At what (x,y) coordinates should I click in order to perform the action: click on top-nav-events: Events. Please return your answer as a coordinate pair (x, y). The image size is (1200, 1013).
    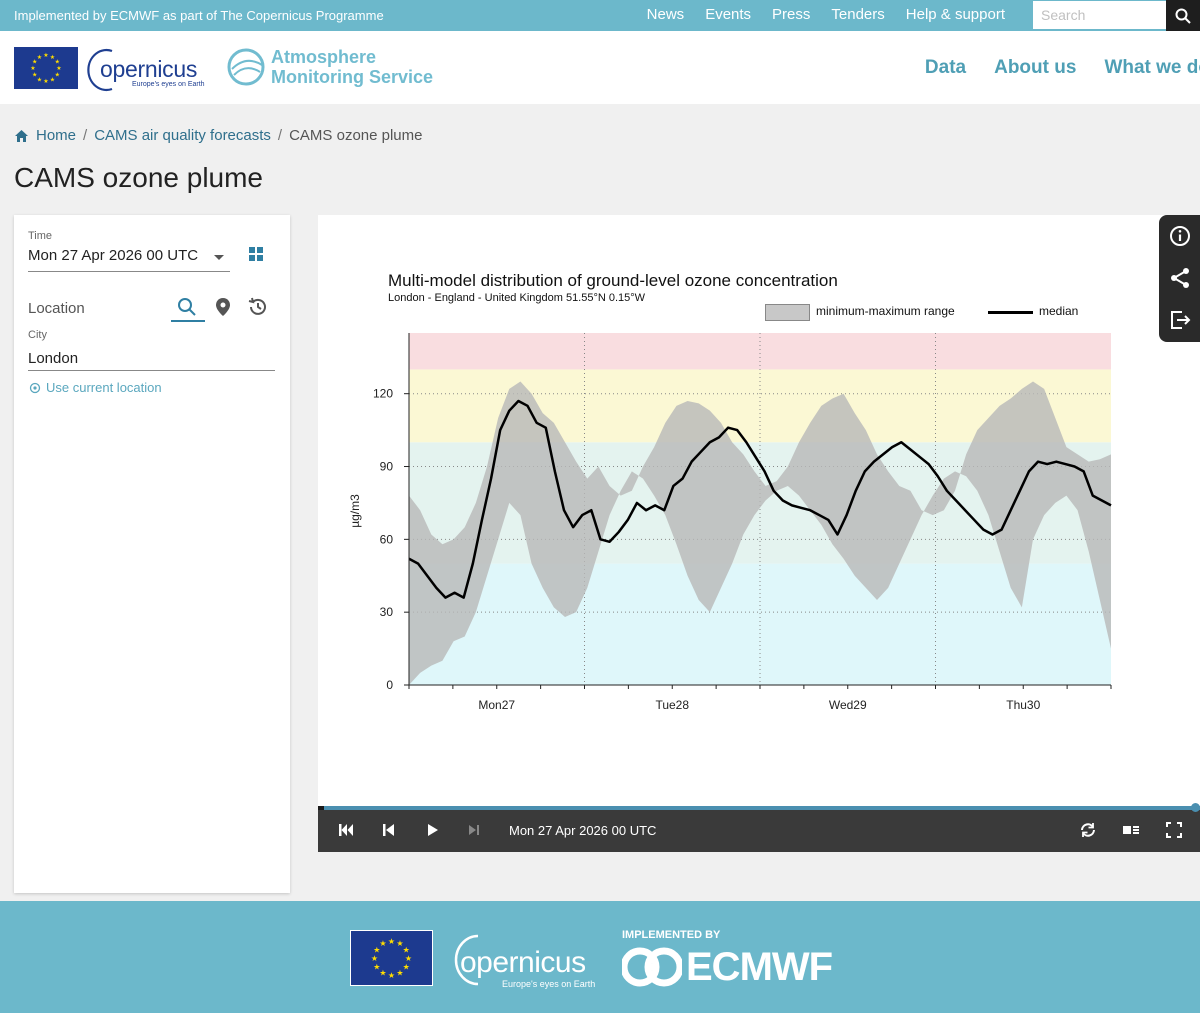
    Looking at the image, I should click on (728, 14).